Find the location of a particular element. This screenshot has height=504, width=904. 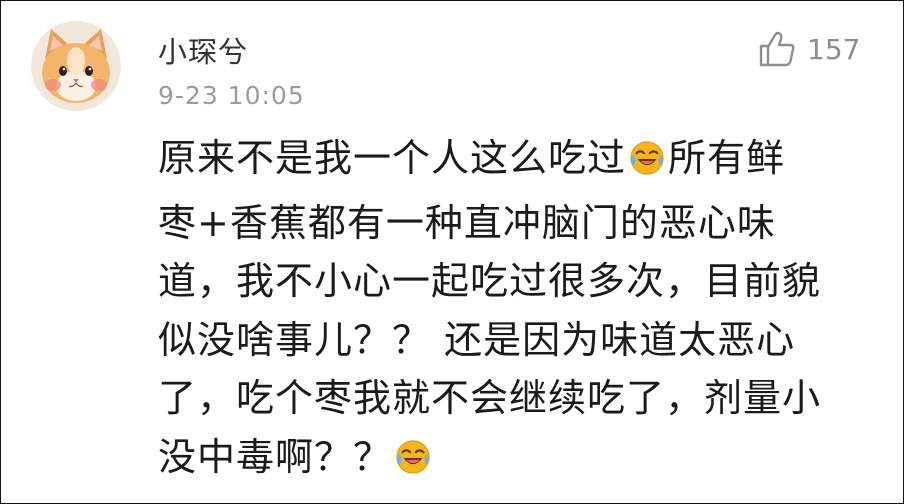

comment-text-segment: 枣+香蕉都有一种直冲脑门的恶心味 is located at coordinates (467, 222).